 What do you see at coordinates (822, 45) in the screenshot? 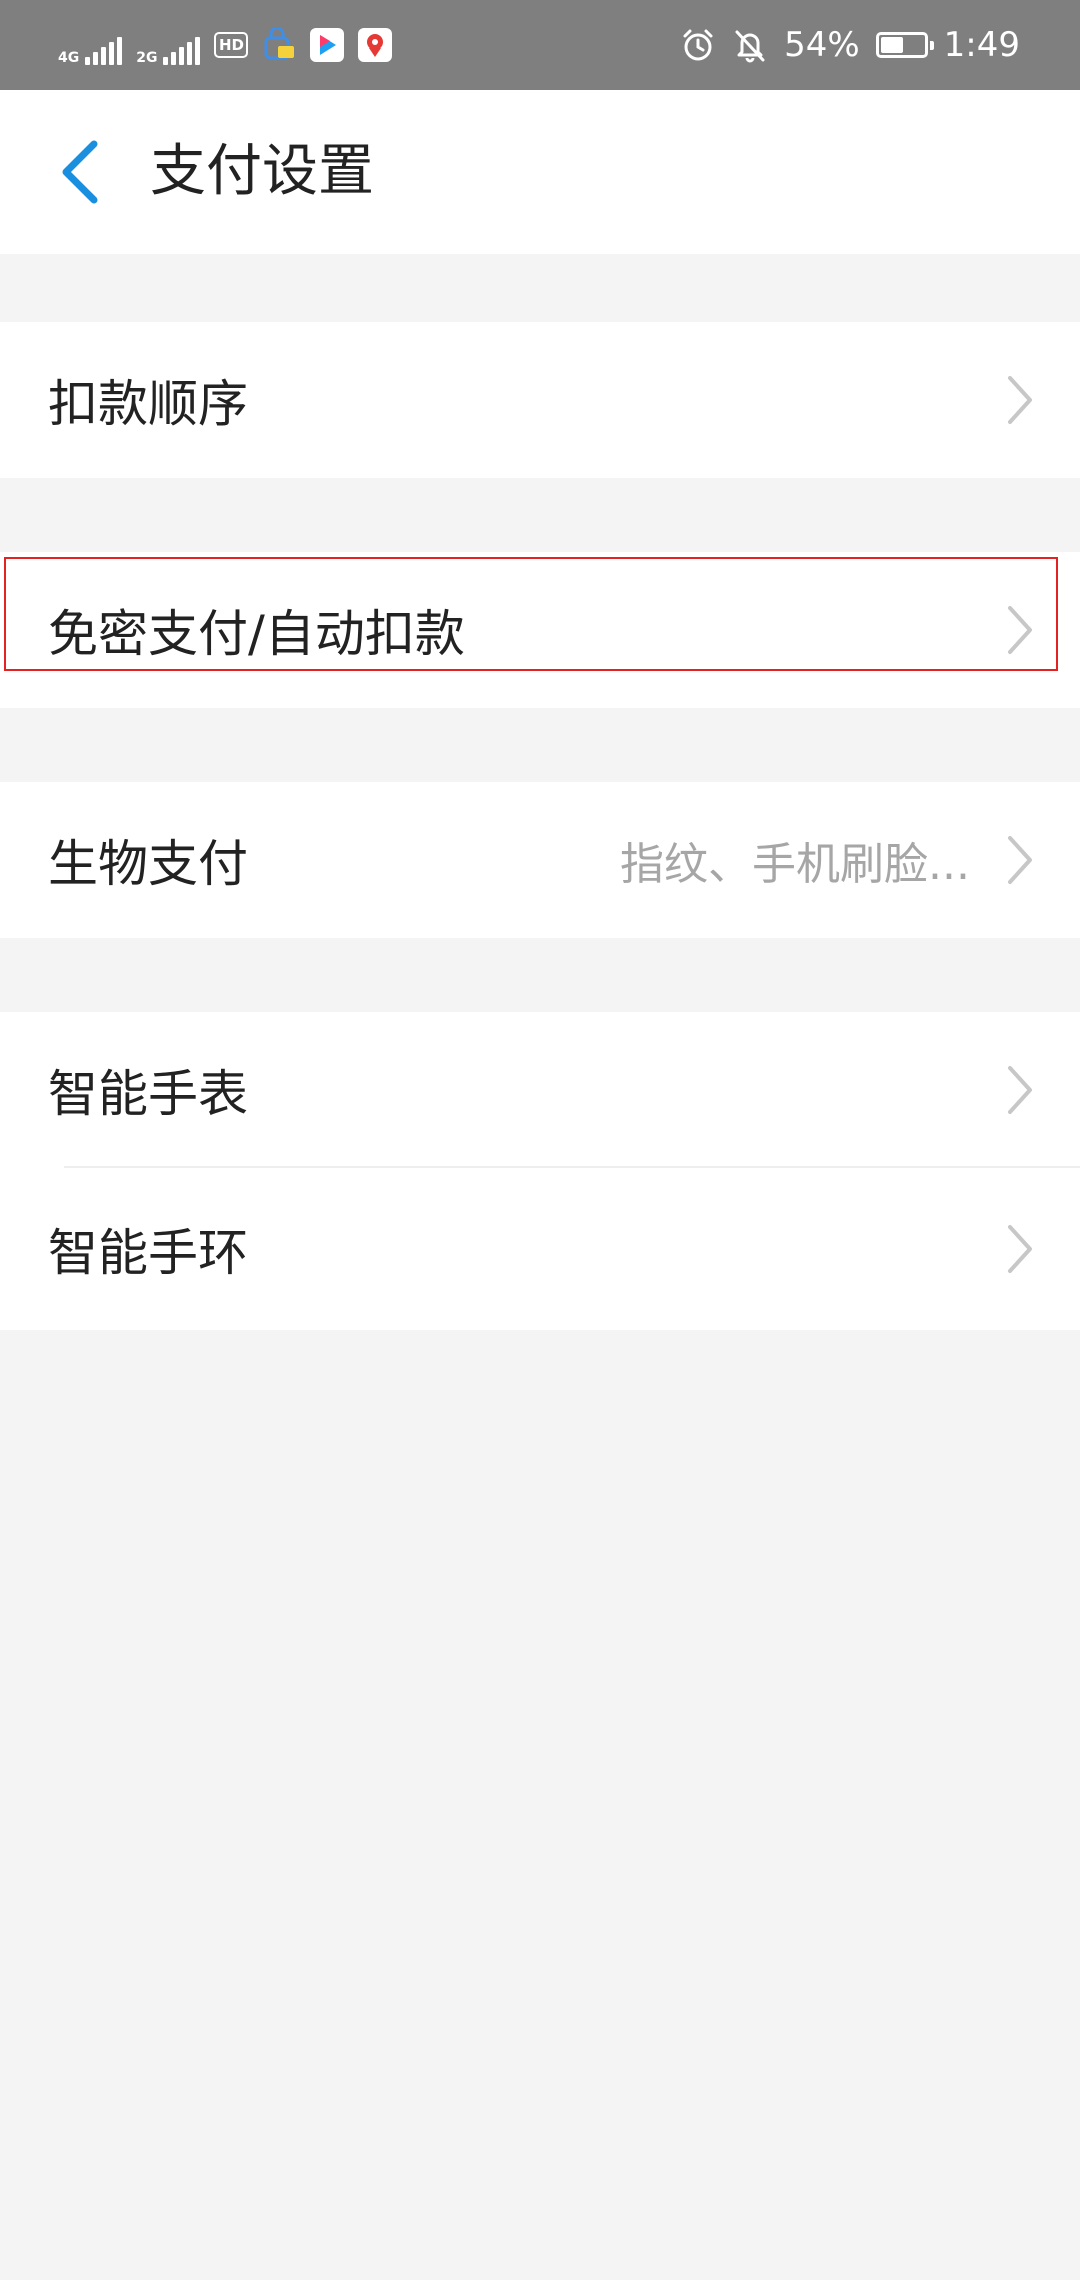
I see `battery-percent: 54%` at bounding box center [822, 45].